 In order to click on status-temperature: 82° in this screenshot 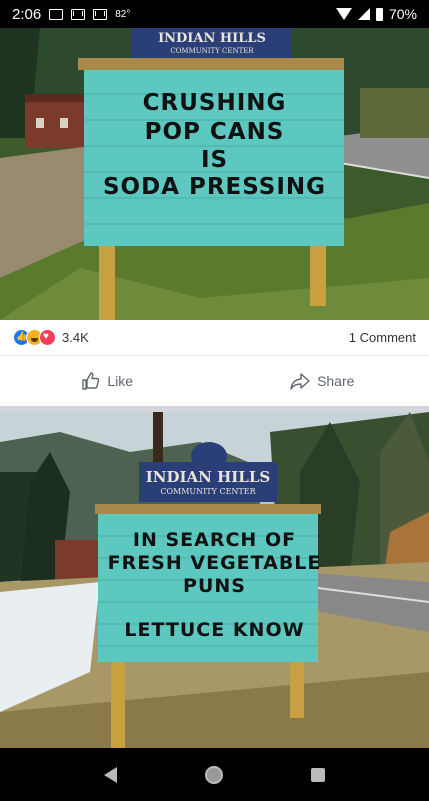, I will do `click(123, 14)`.